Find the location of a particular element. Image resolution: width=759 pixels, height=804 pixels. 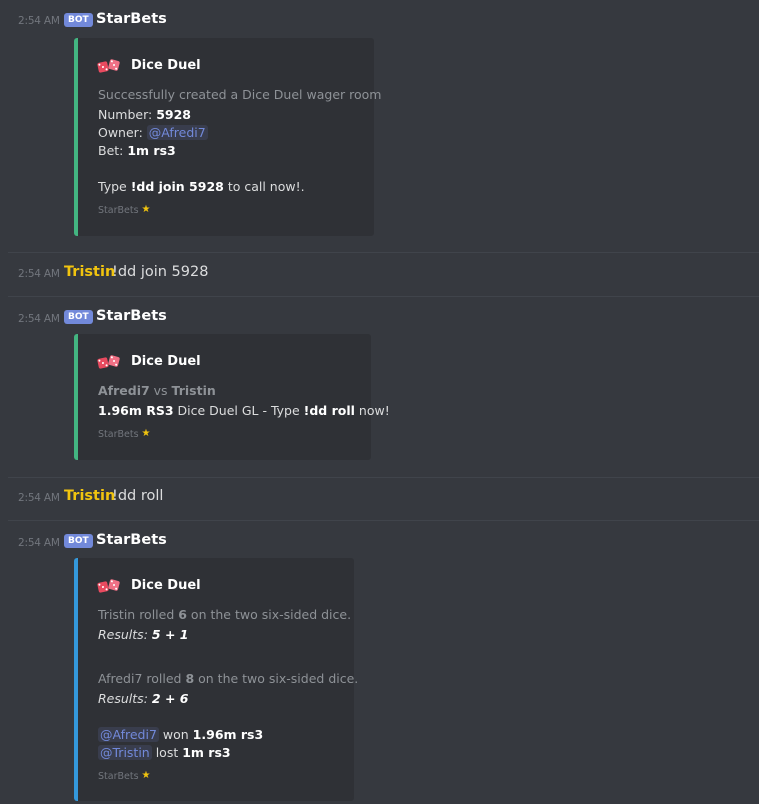

pot-text: Dice Duel GL - Type is located at coordinates (238, 410).